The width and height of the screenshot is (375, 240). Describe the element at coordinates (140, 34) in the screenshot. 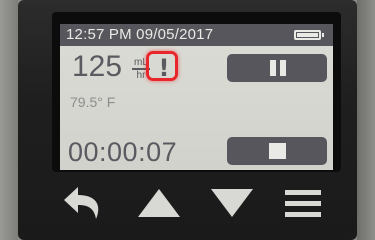

I see `datetime-label: 12:57 PM 09/05/2017` at that location.